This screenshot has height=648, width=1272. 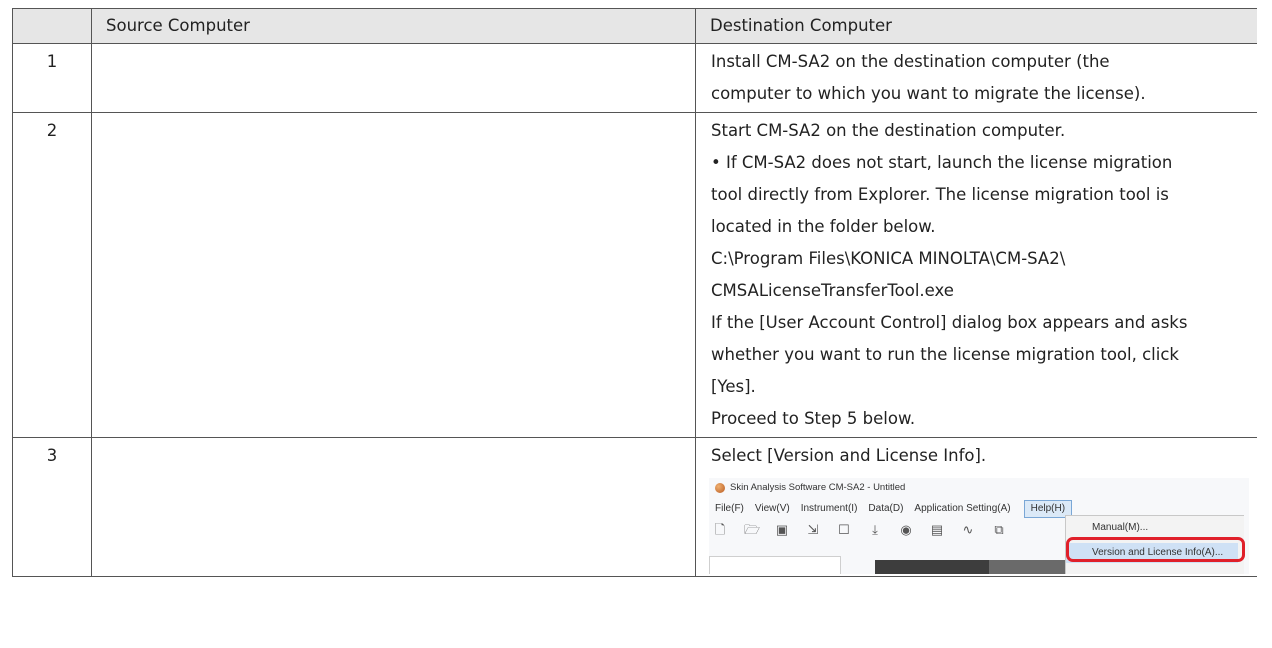 I want to click on download-icon: ⤓, so click(x=875, y=529).